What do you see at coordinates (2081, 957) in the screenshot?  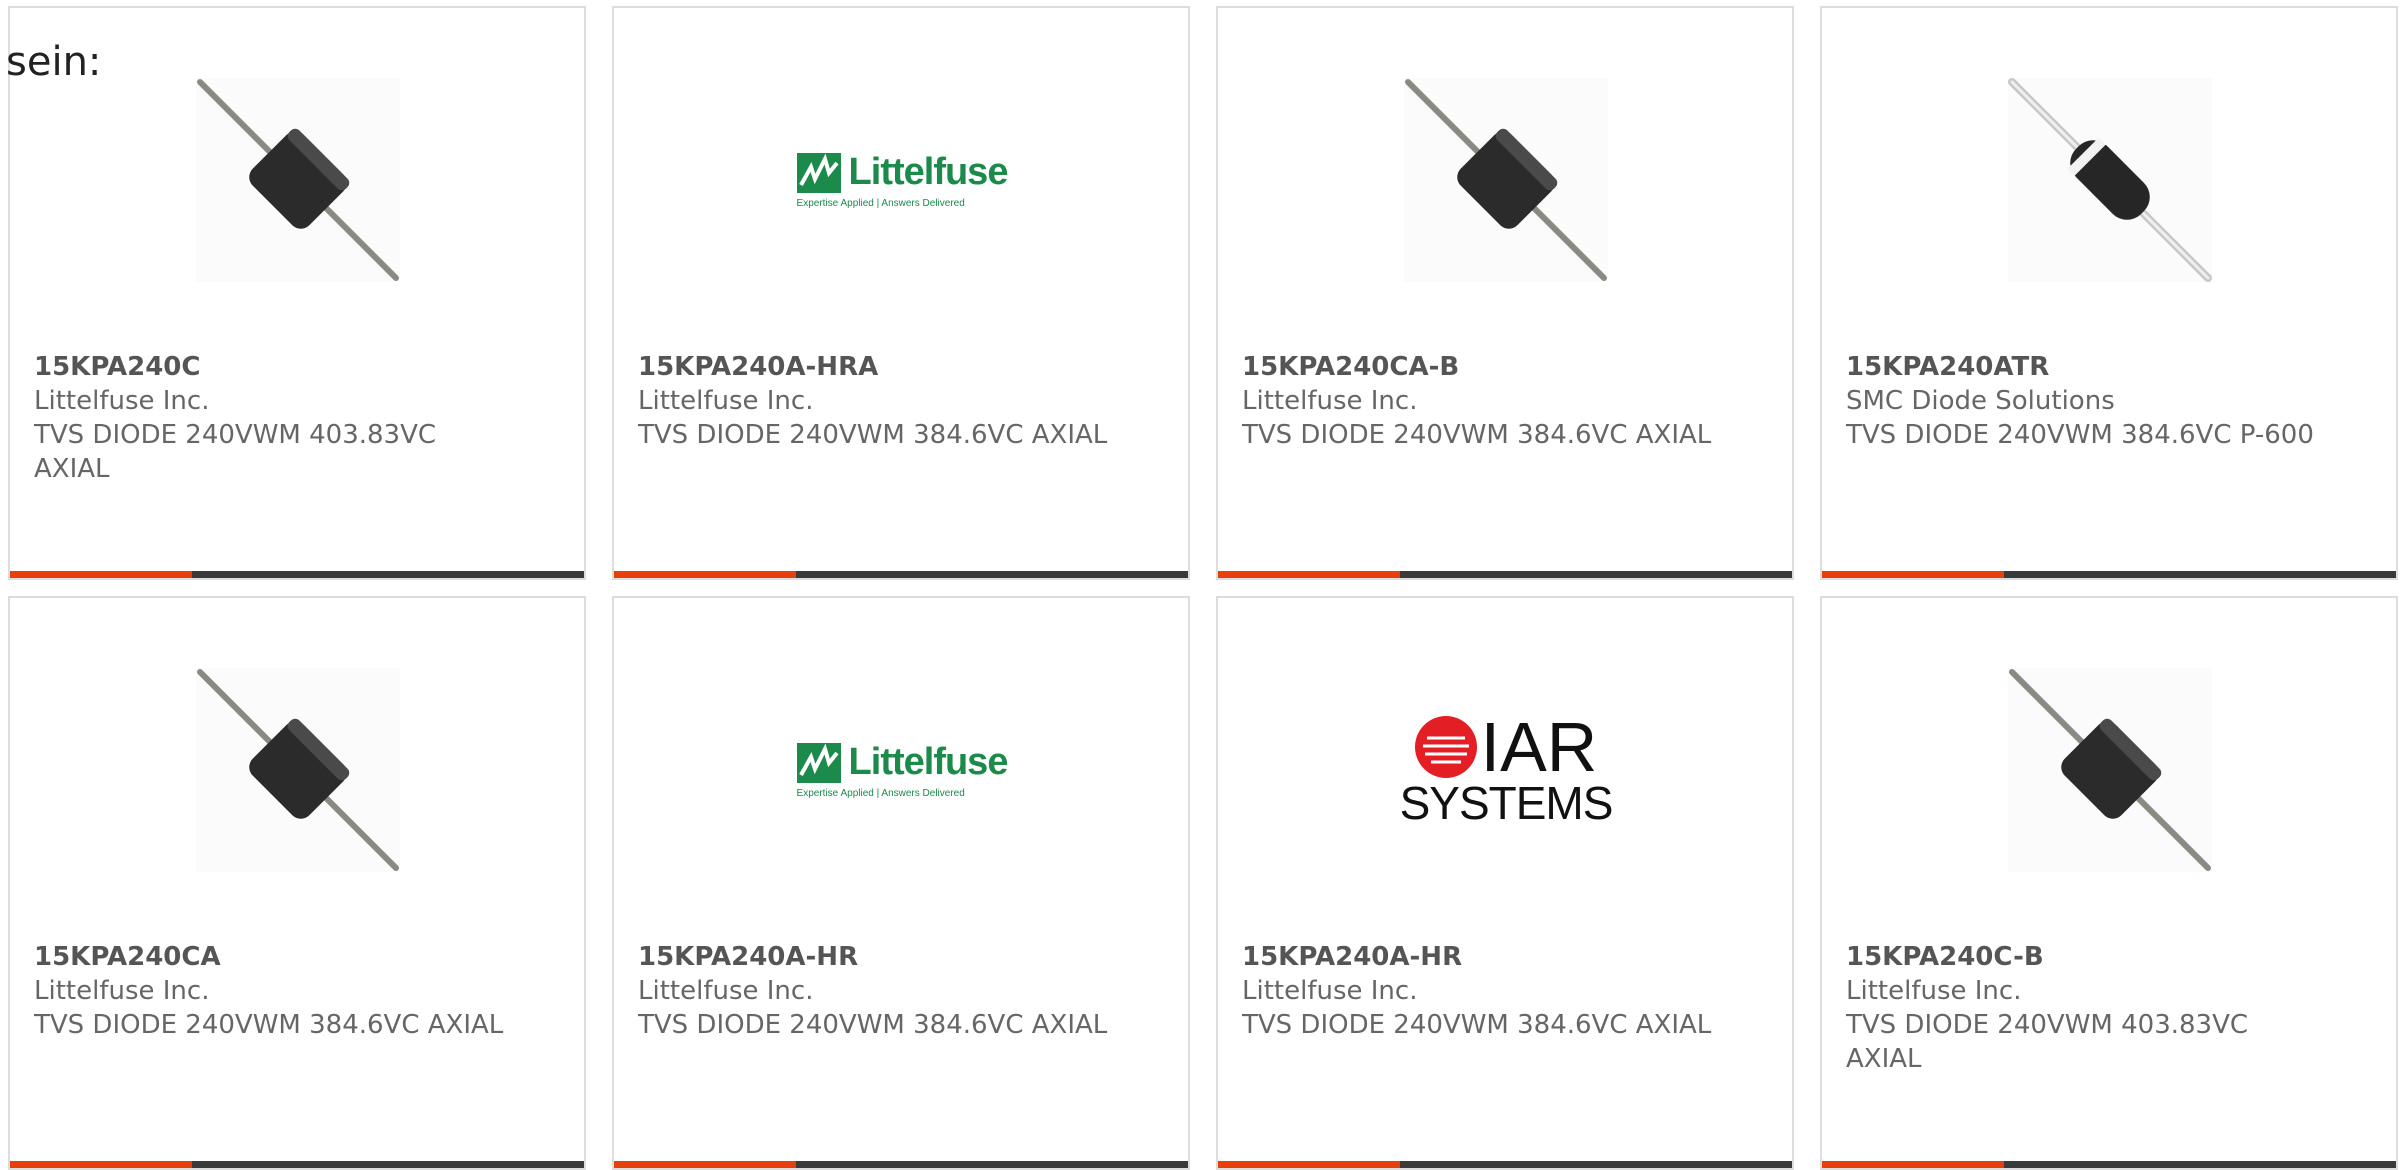 I see `part-number: 15KPA240C-B` at bounding box center [2081, 957].